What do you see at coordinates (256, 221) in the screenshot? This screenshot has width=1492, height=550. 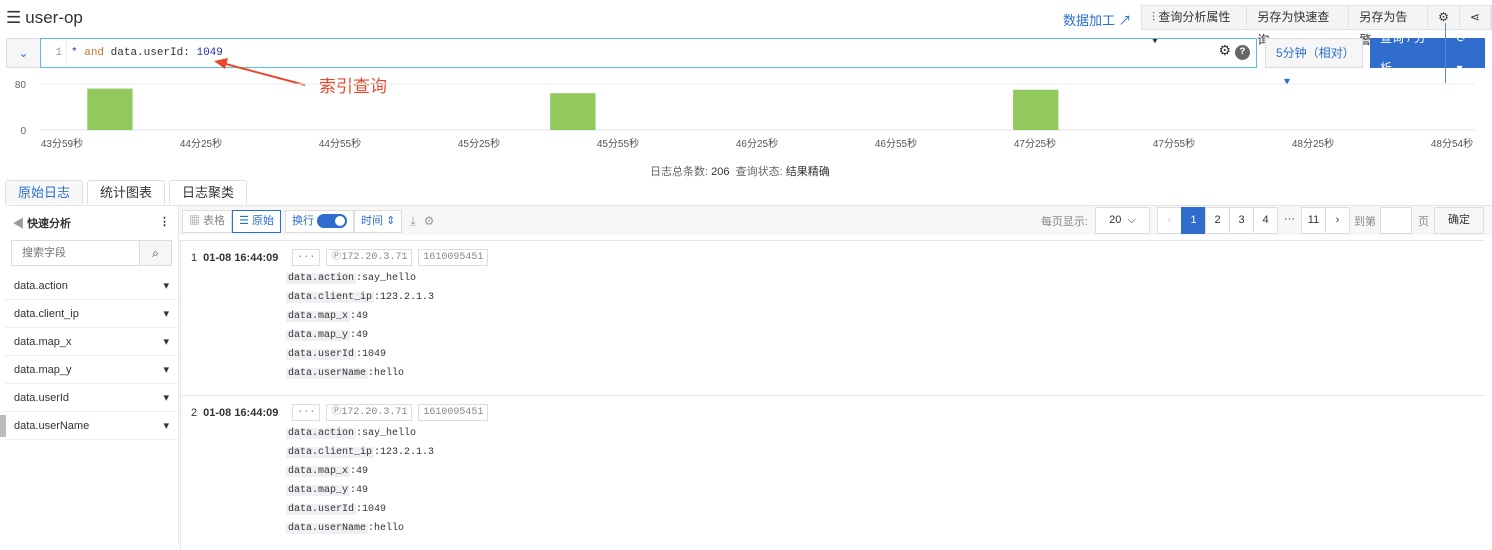 I see `view-raw-button: ☰ 原始` at bounding box center [256, 221].